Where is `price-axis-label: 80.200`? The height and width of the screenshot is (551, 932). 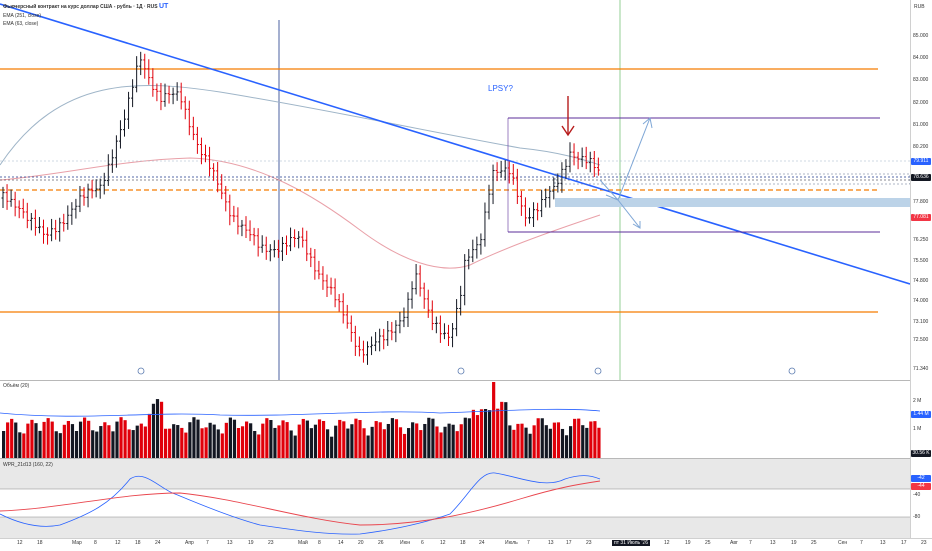 price-axis-label: 80.200 is located at coordinates (921, 147).